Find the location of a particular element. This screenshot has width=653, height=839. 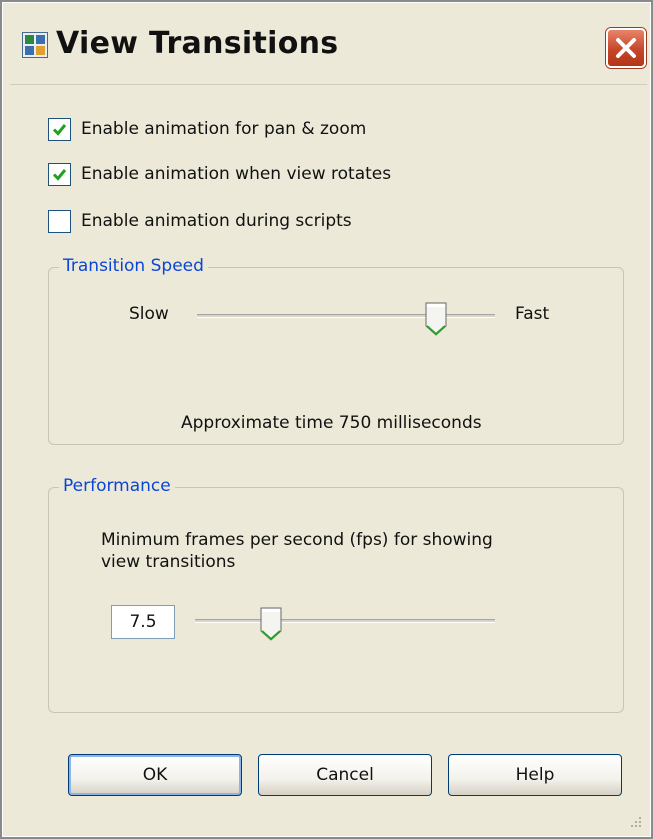

cancel-button: Cancel is located at coordinates (345, 775).